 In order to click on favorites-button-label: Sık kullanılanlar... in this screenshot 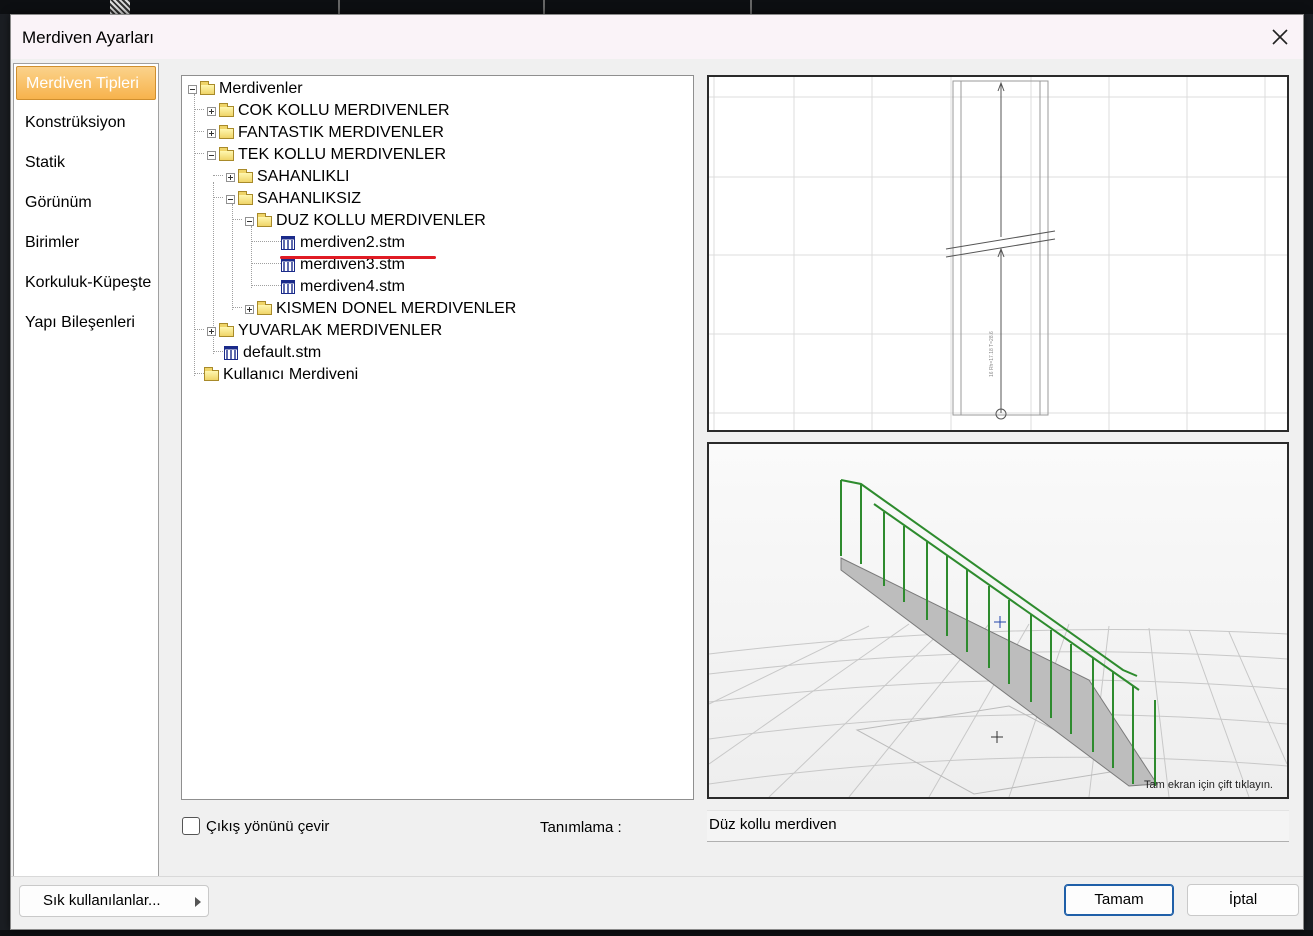, I will do `click(102, 900)`.